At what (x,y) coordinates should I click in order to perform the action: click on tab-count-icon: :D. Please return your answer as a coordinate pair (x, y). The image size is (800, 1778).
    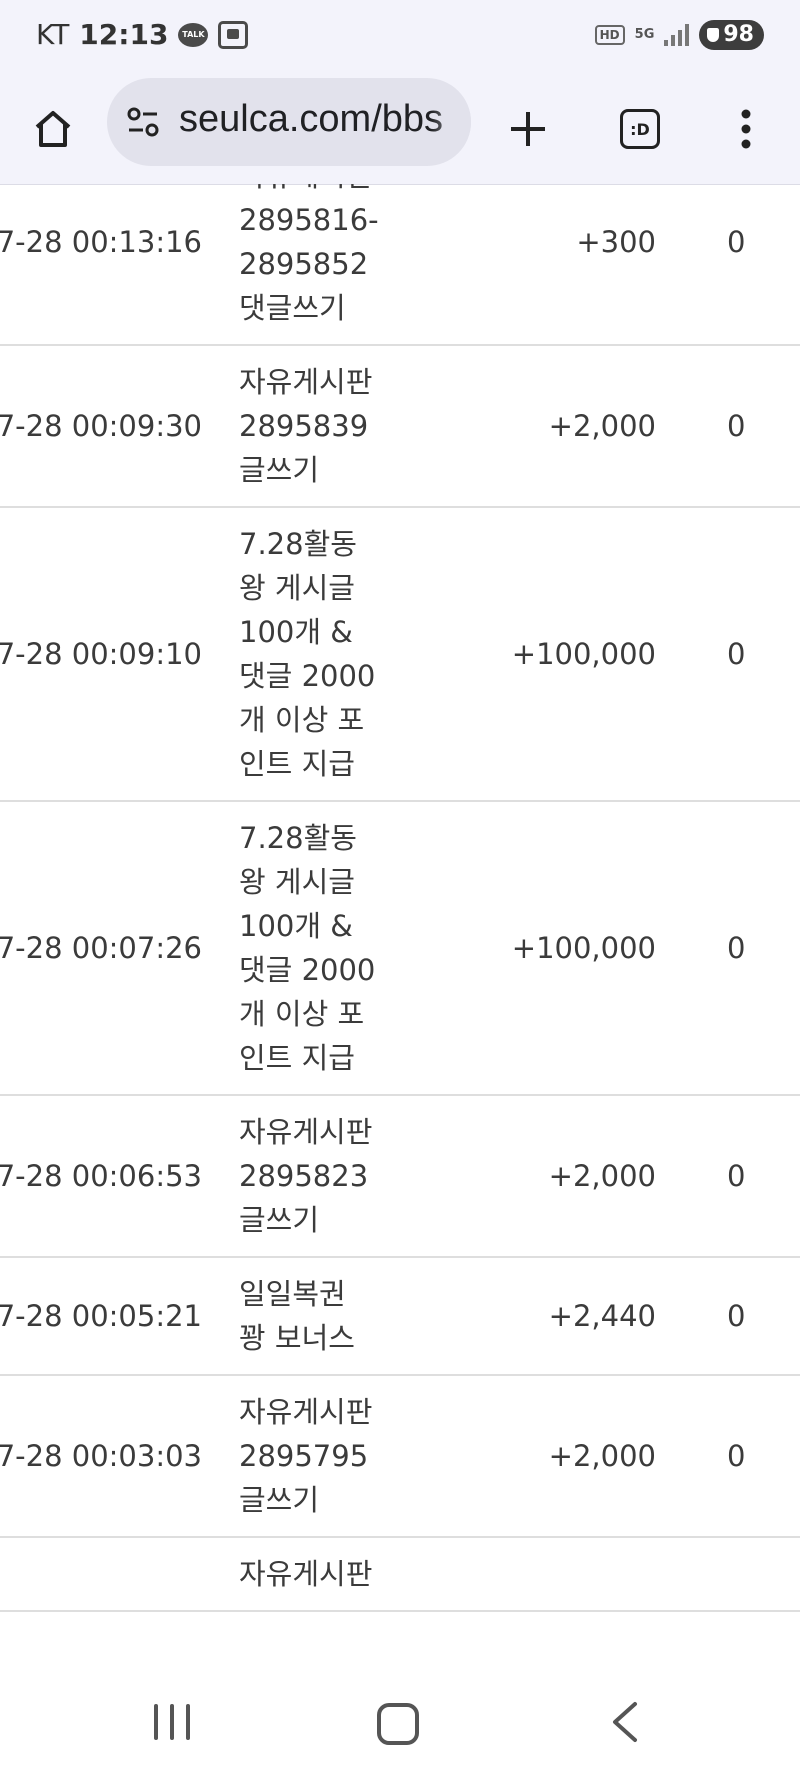
    Looking at the image, I should click on (640, 129).